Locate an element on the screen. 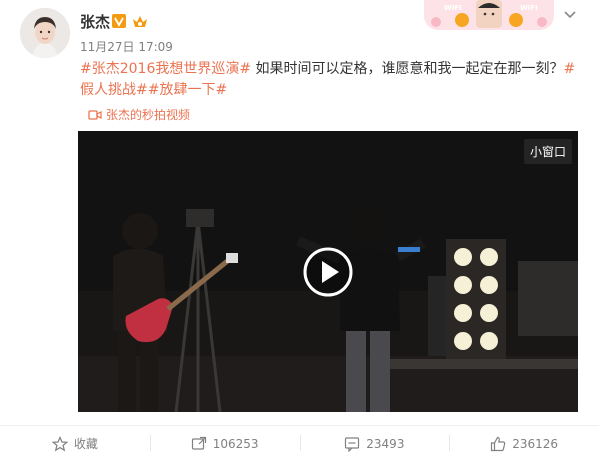 Image resolution: width=599 pixels, height=461 pixels. verified-icon is located at coordinates (119, 21).